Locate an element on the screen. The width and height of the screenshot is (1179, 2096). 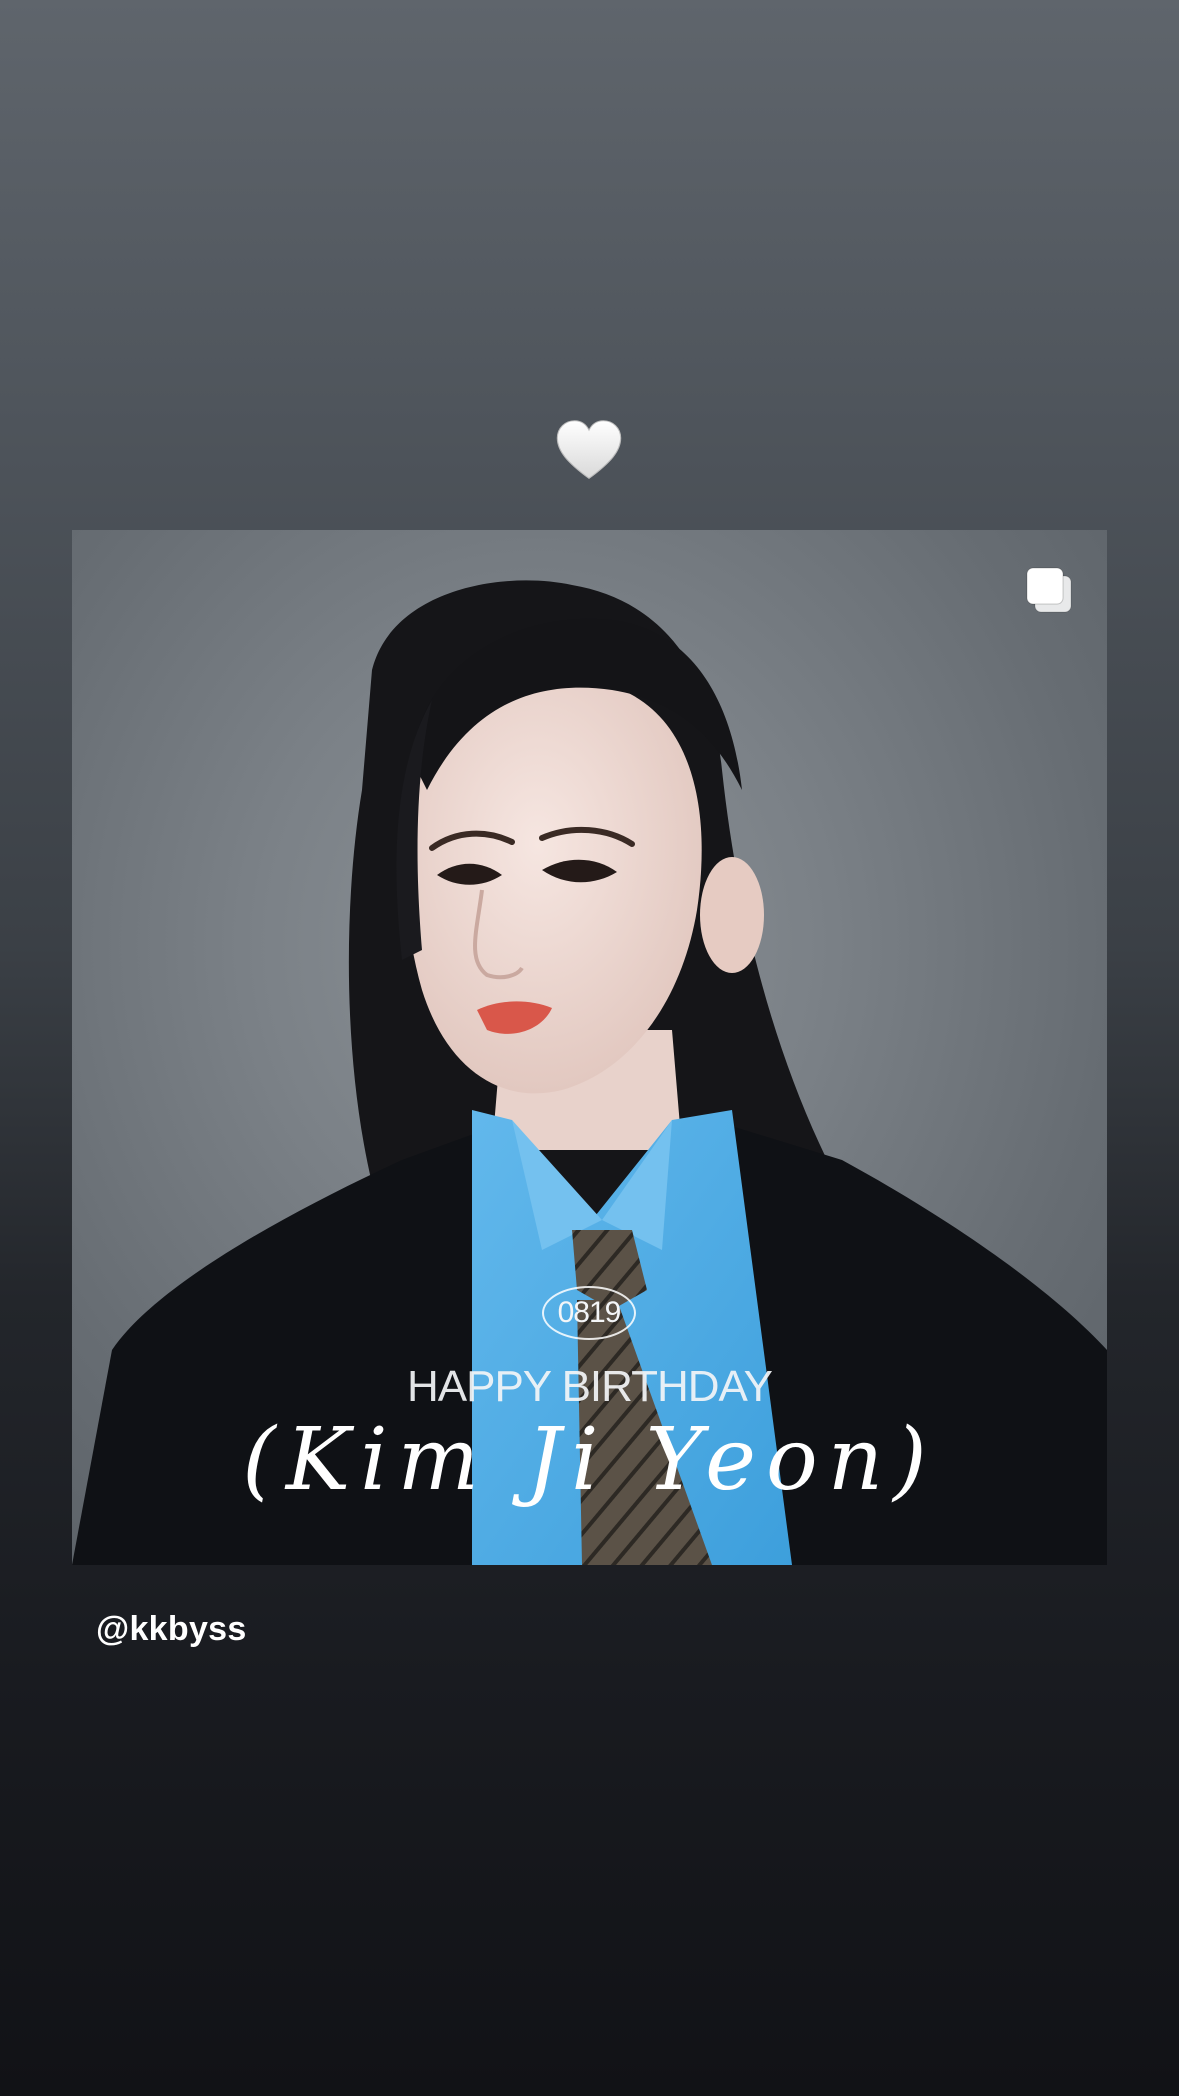
name-script-text: (Kim Ji Yeon) is located at coordinates (589, 1460).